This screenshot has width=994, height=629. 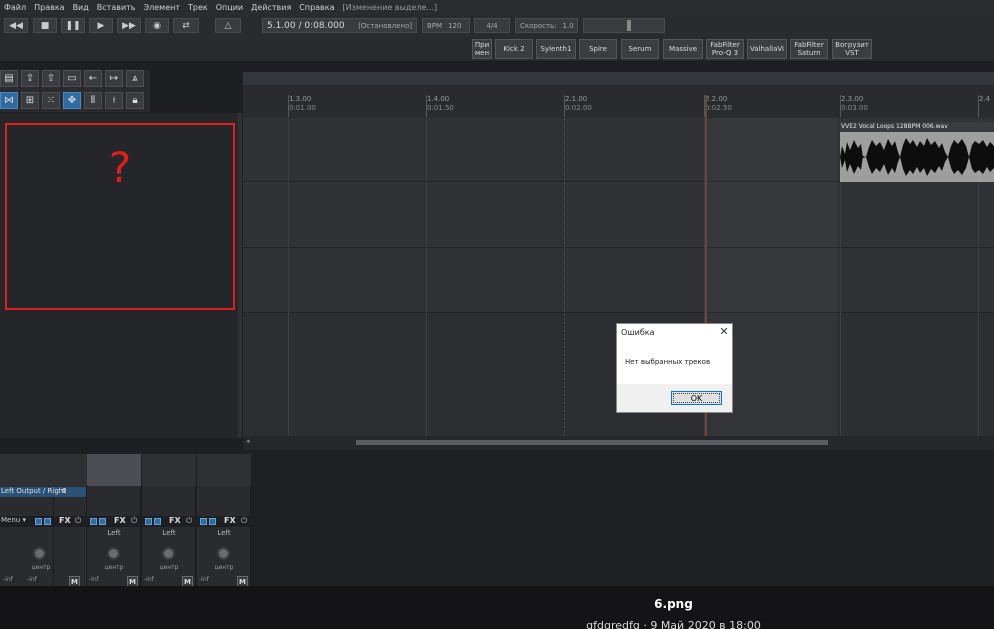 I want to click on play-button: ▶, so click(x=101, y=25).